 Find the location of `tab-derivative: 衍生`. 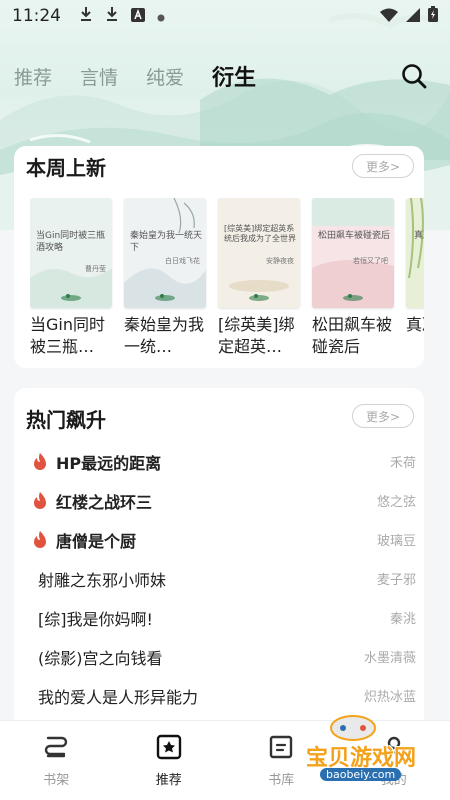

tab-derivative: 衍生 is located at coordinates (234, 76).